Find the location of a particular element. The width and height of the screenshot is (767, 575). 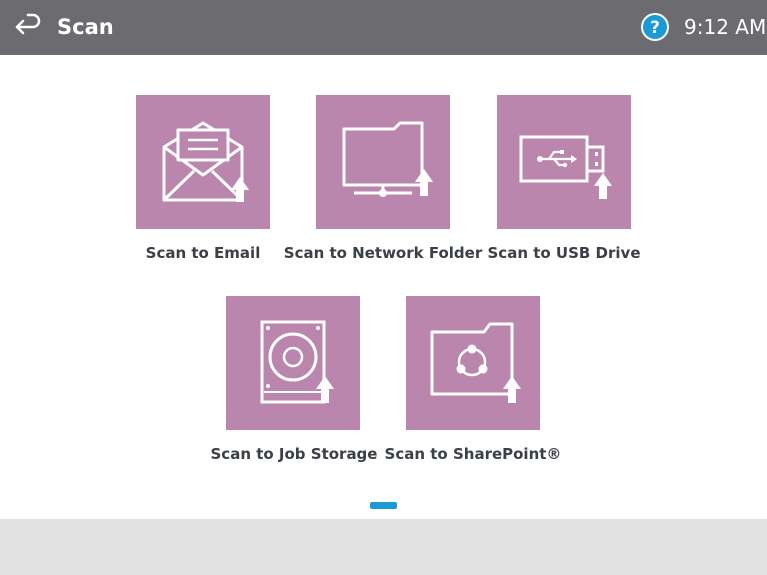

header-bar: Scan ? 9:12 AM is located at coordinates (383, 27).